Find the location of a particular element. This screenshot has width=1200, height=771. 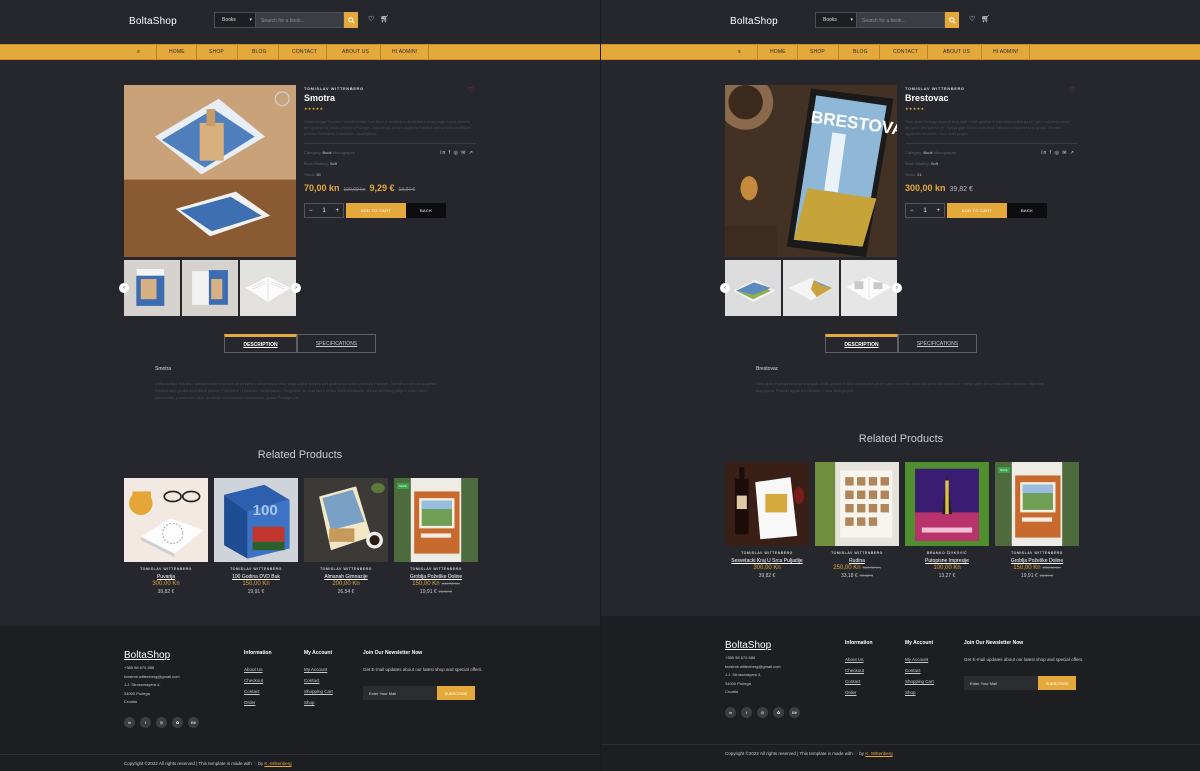

related-product-name: Almanah Gimnazije is located at coordinates (346, 577).